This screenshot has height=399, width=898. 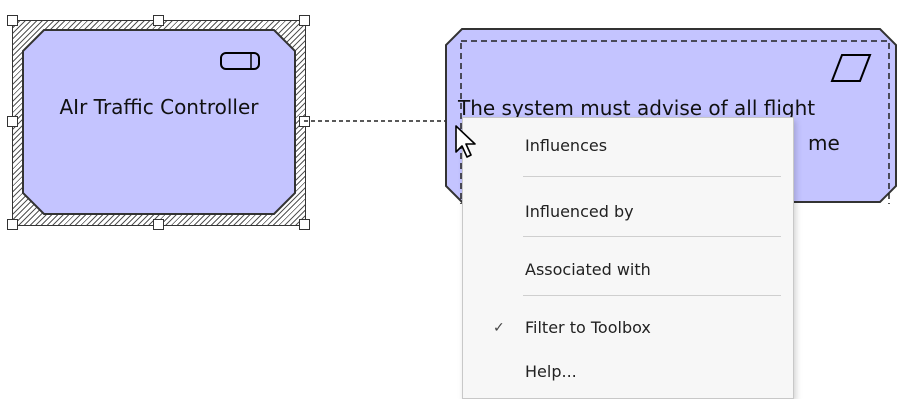 I want to click on menu-item-influenced-by: Influenced by, so click(x=628, y=212).